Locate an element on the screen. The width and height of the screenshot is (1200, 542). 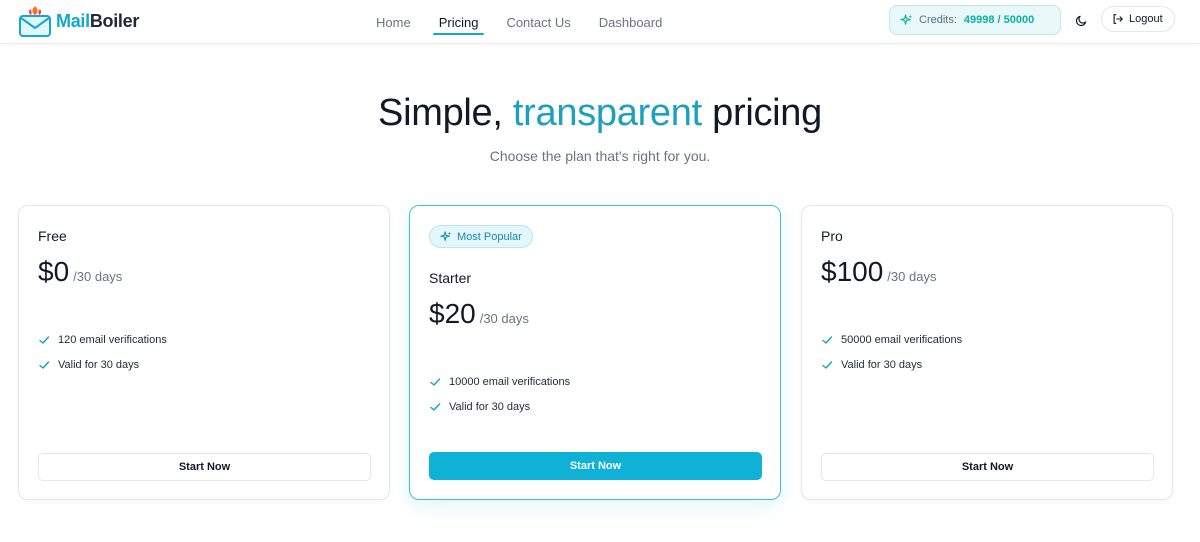
moon-icon is located at coordinates (1081, 20).